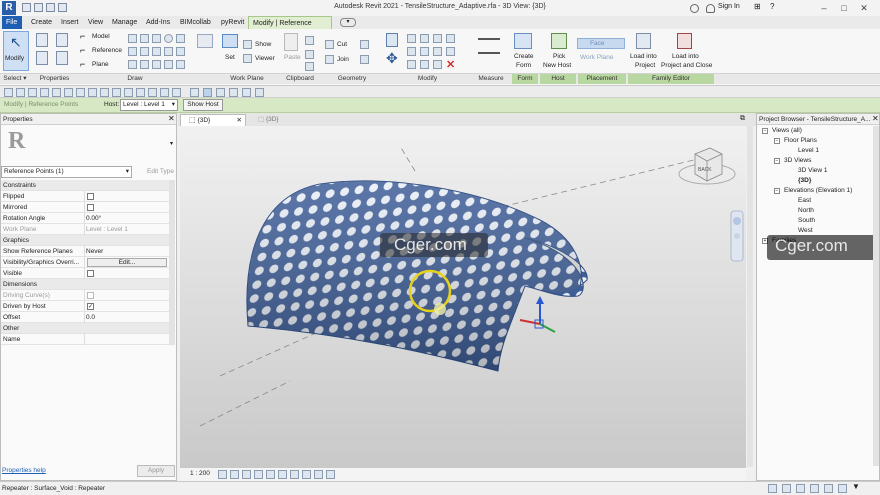 This screenshot has height=495, width=880. I want to click on properties-icon, so click(42, 40).